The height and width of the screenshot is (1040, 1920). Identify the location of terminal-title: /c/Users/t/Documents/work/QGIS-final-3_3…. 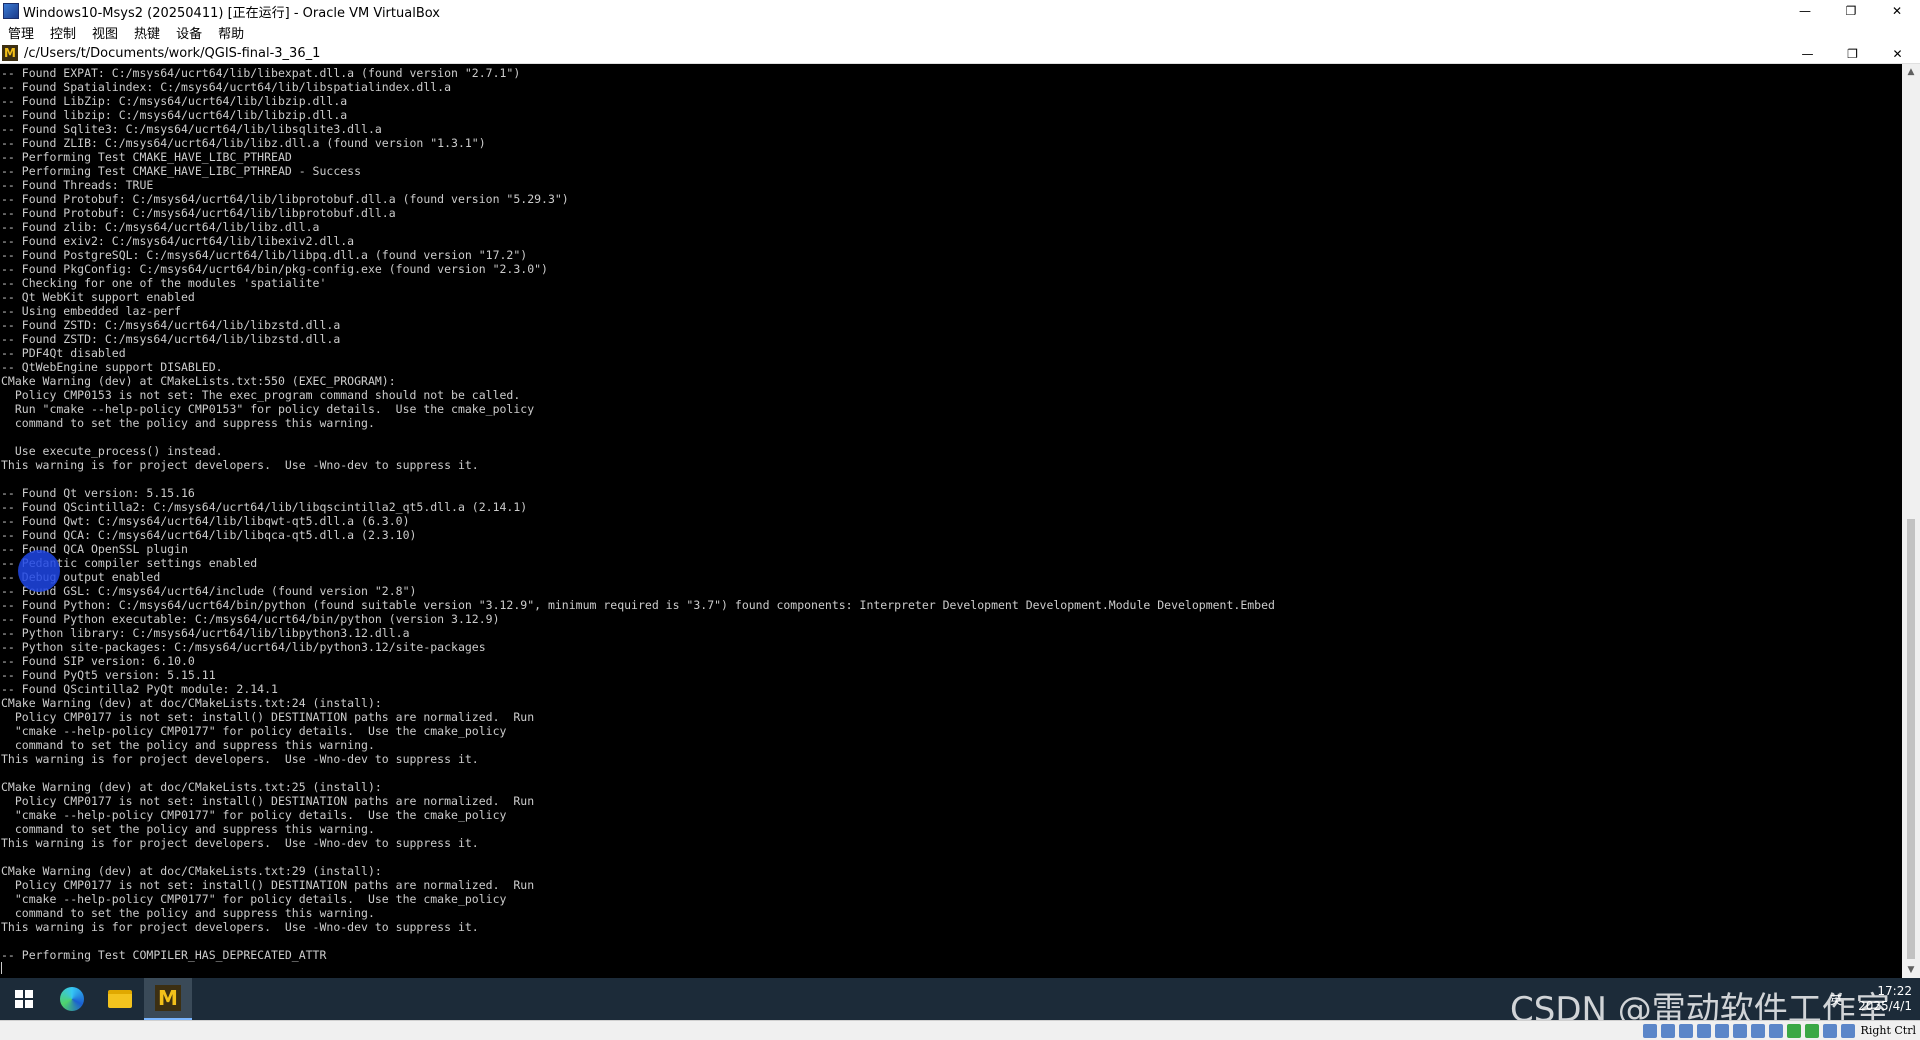
(172, 53).